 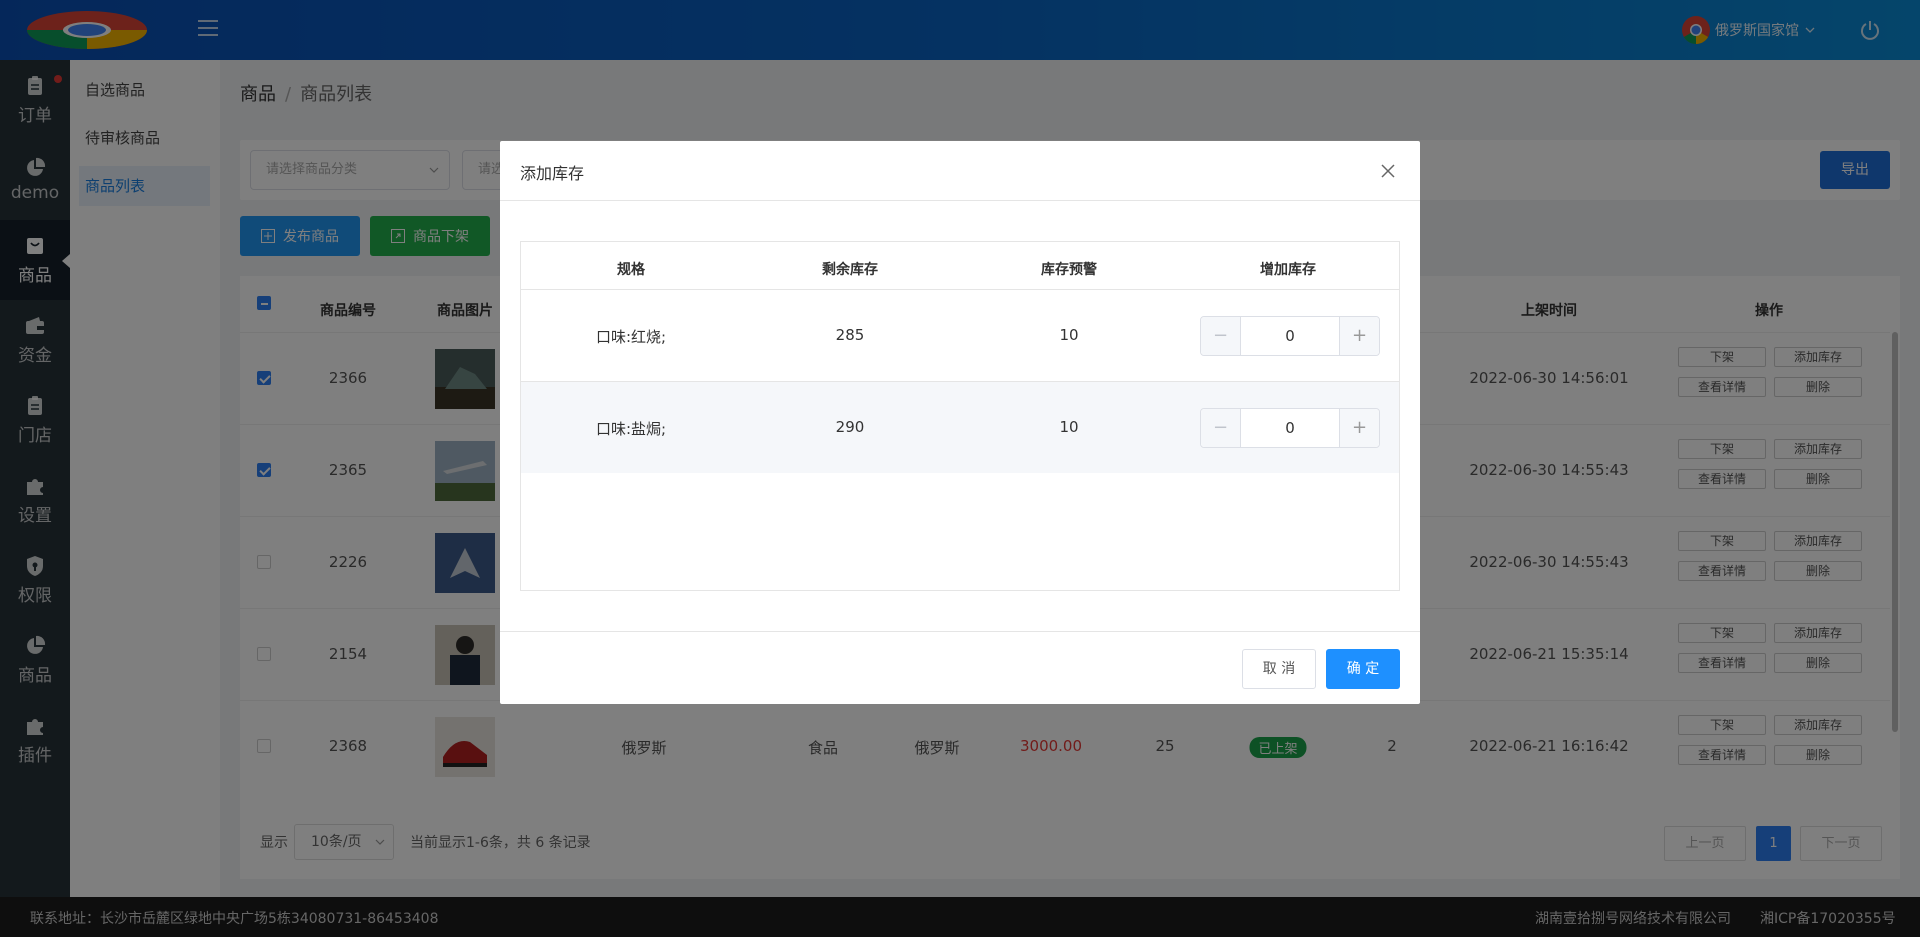 What do you see at coordinates (850, 335) in the screenshot?
I see `remaining-stock: 285` at bounding box center [850, 335].